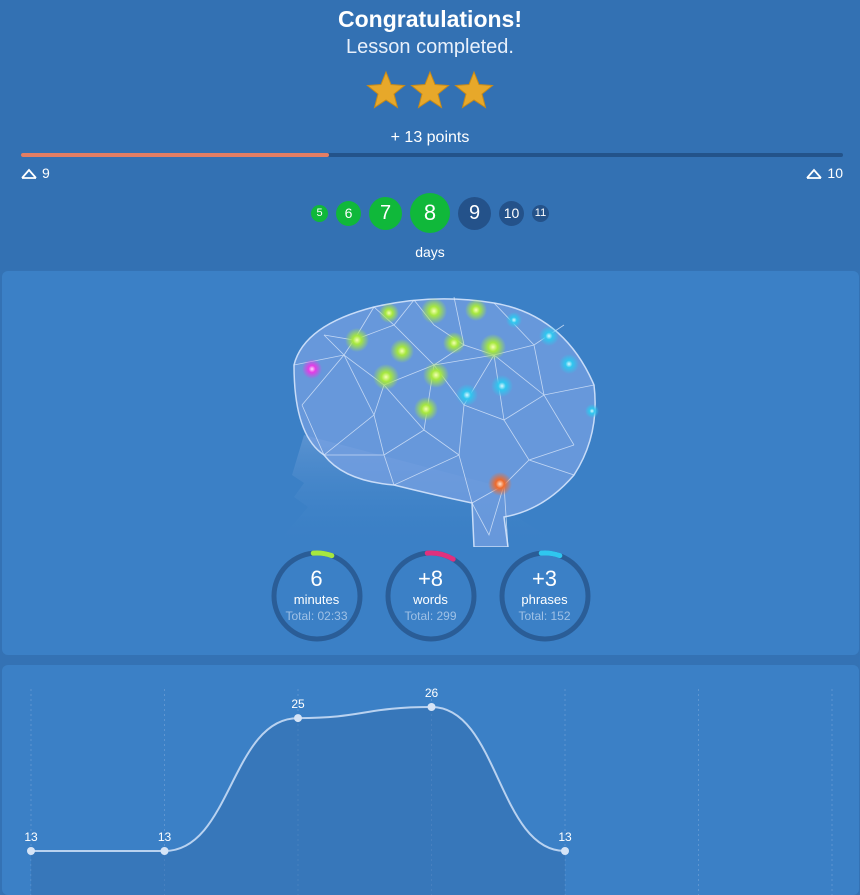  I want to click on streak-days: 5 6 7 8 9 10 11, so click(430, 213).